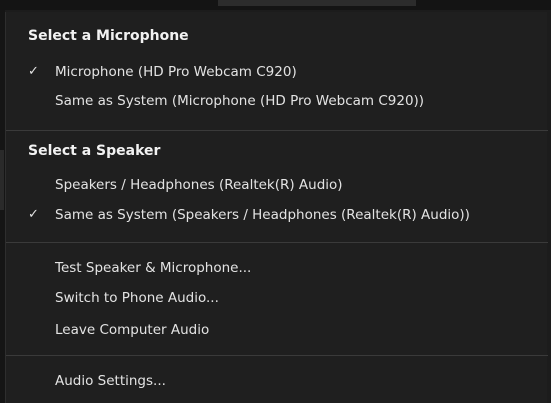 This screenshot has height=403, width=551. What do you see at coordinates (176, 72) in the screenshot?
I see `menu-item-label: Microphone (HD Pro Webcam C920)` at bounding box center [176, 72].